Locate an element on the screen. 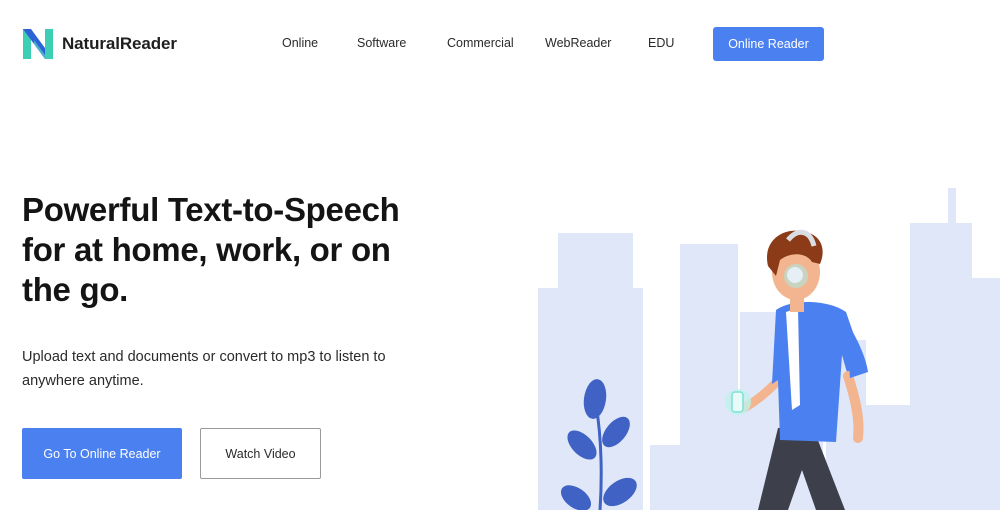  nav-commercial: Commercial is located at coordinates (480, 43).